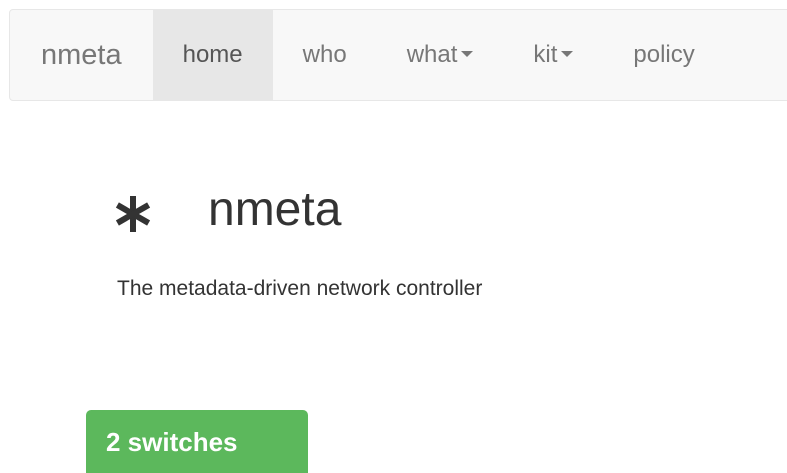 Image resolution: width=787 pixels, height=473 pixels. I want to click on nav-item-who: who, so click(325, 55).